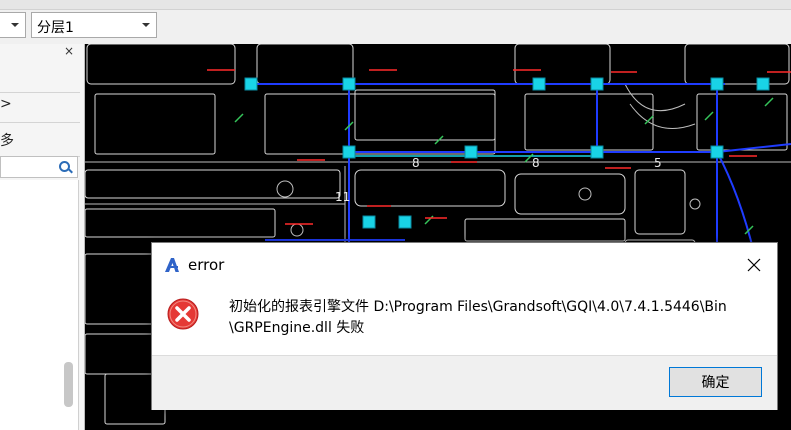  I want to click on floor-combo, so click(13, 25).